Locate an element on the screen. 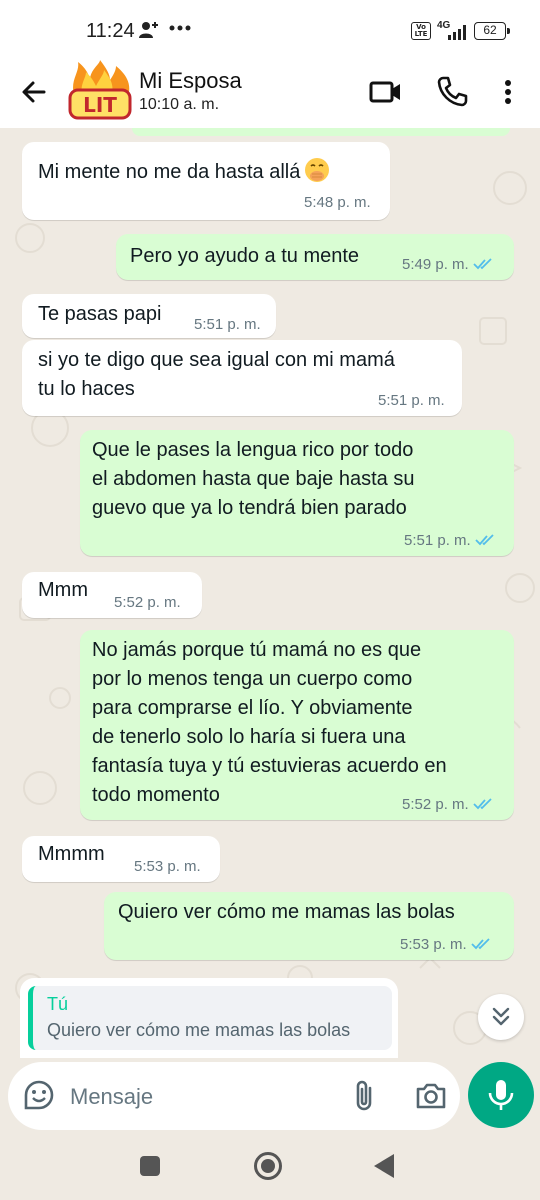 The image size is (540, 1200). message-text: Mmm is located at coordinates (63, 590).